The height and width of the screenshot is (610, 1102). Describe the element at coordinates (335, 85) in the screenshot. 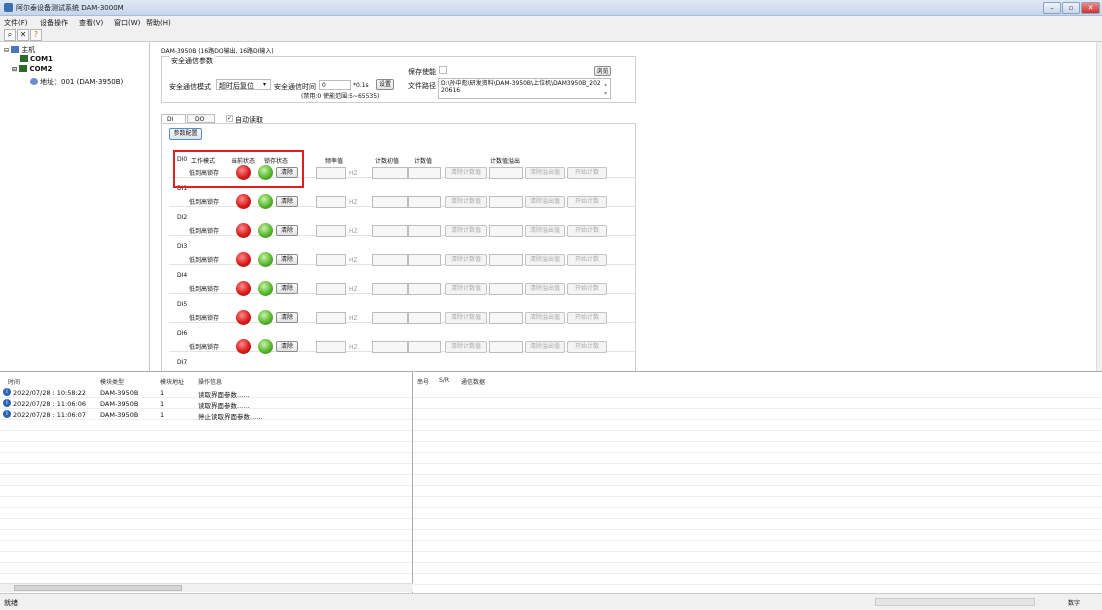

I see `safe-time-input: 0` at that location.